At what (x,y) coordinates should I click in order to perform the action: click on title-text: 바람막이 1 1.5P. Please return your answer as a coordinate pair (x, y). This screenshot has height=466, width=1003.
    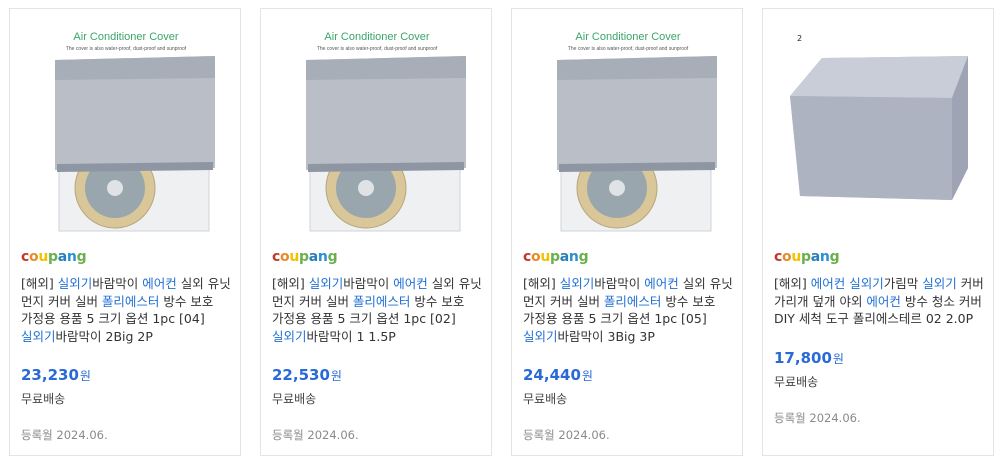
    Looking at the image, I should click on (351, 336).